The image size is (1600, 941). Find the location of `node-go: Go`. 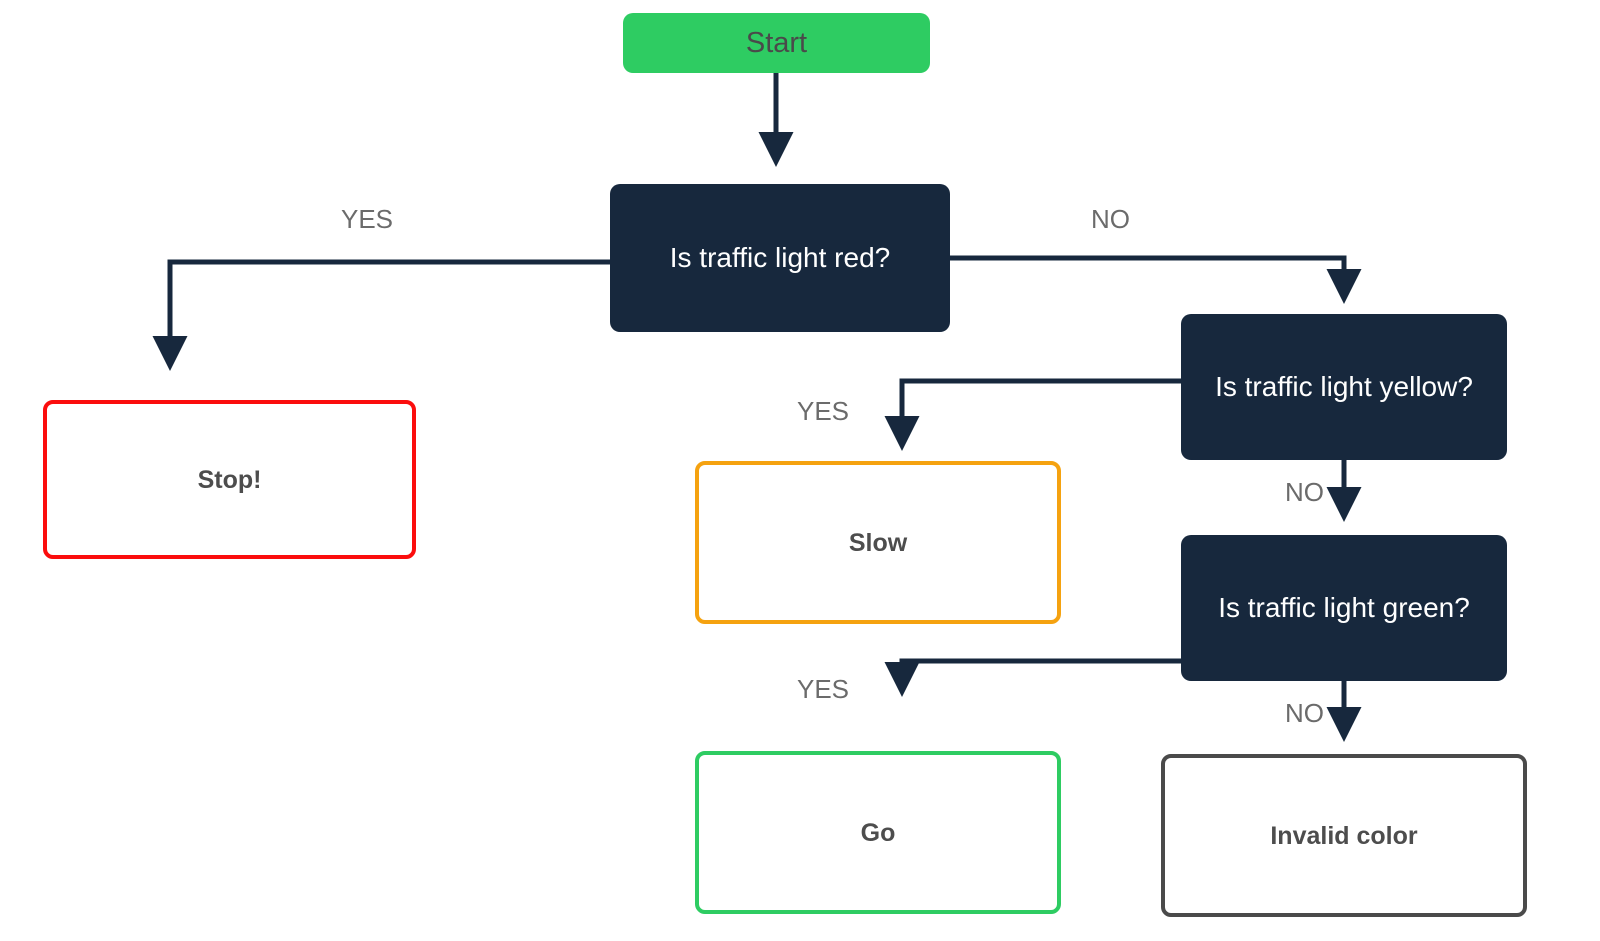

node-go: Go is located at coordinates (878, 832).